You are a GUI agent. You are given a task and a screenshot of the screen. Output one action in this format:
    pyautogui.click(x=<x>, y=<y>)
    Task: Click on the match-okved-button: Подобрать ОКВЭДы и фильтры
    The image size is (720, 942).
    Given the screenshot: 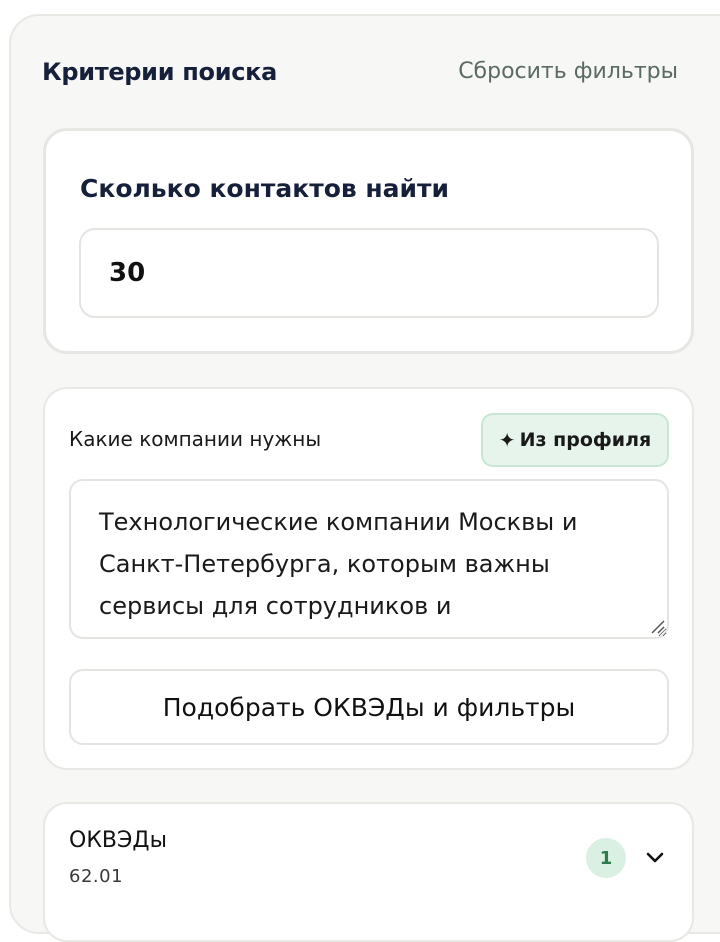 What is the action you would take?
    pyautogui.click(x=369, y=707)
    